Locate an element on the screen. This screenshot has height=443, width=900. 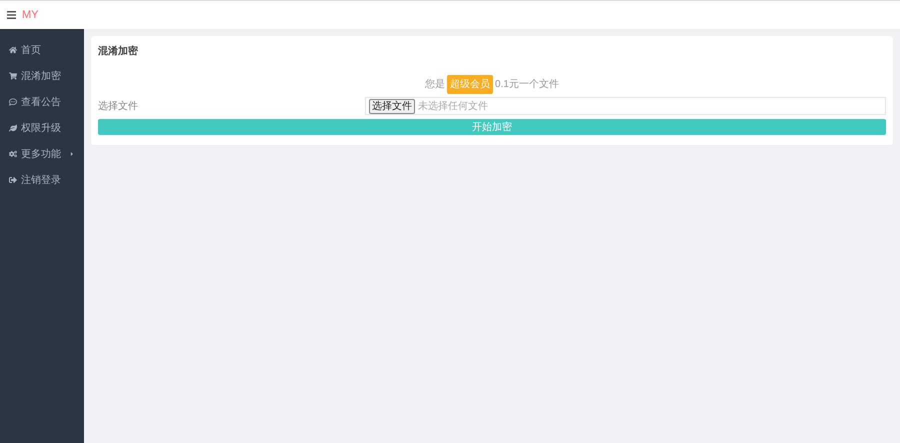
chat-icon is located at coordinates (13, 102).